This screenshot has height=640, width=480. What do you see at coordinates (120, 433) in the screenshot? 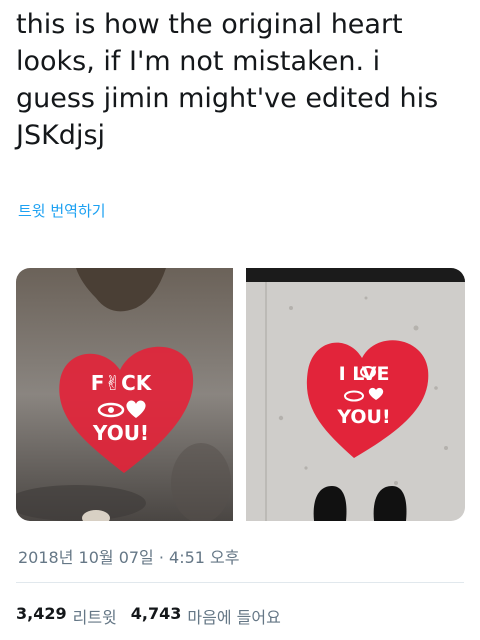
I see `left-heart-bottom-text: YOU!` at bounding box center [120, 433].